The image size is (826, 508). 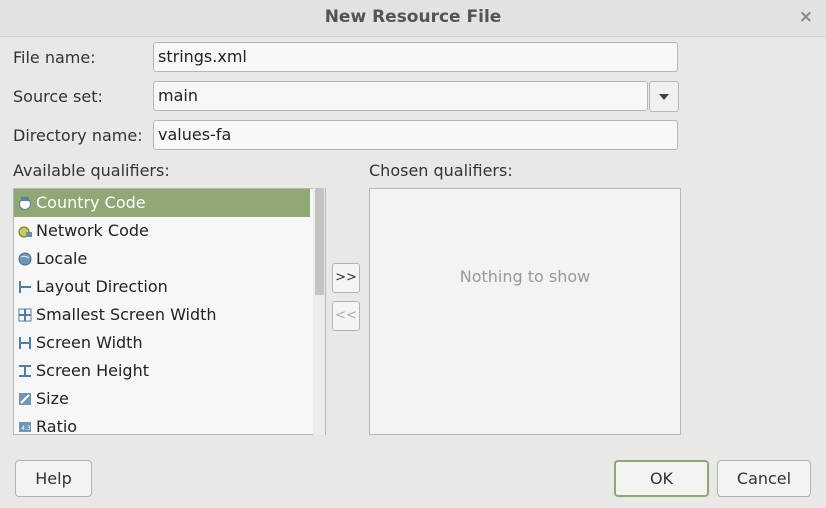 I want to click on dropdown-button, so click(x=664, y=96).